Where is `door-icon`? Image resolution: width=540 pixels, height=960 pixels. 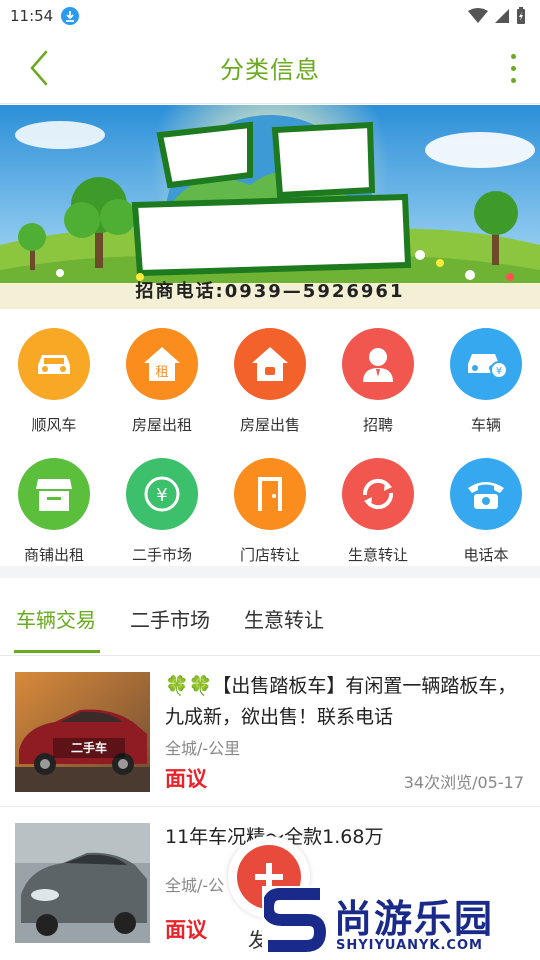
door-icon is located at coordinates (270, 494).